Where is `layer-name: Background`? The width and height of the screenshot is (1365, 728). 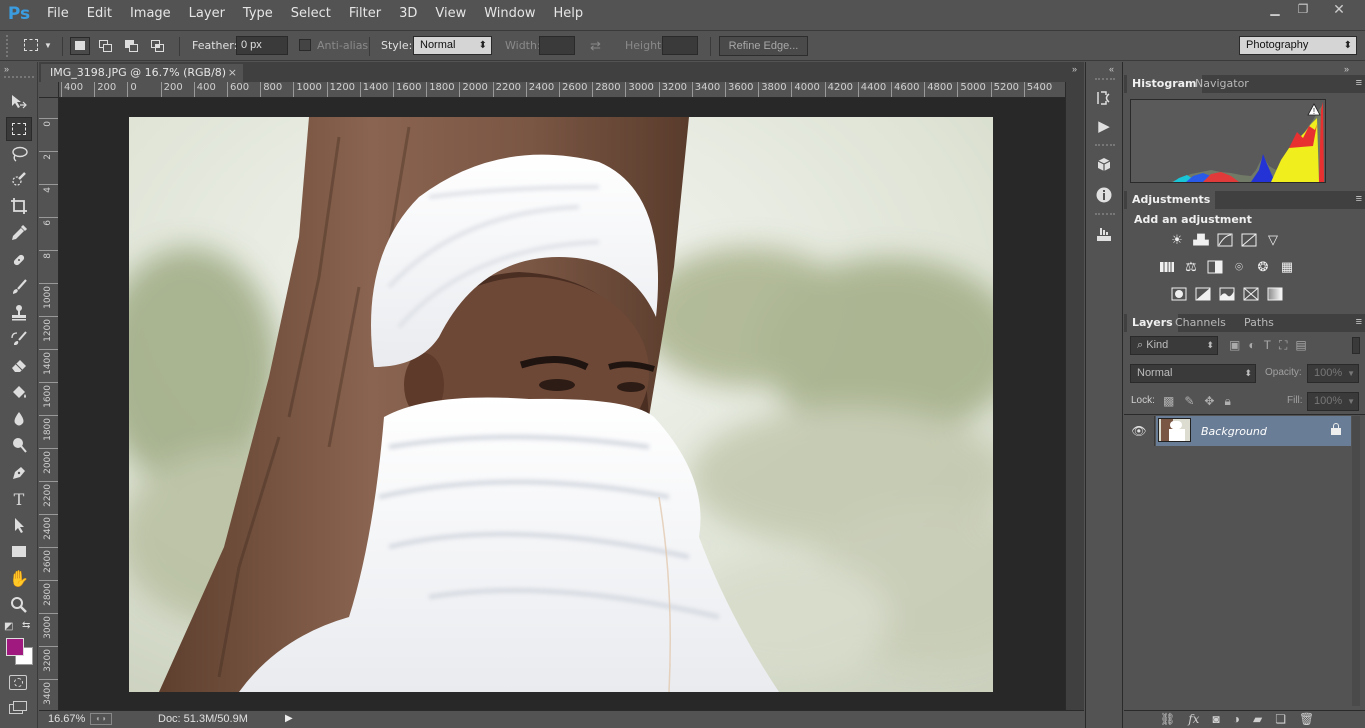
layer-name: Background is located at coordinates (1234, 431).